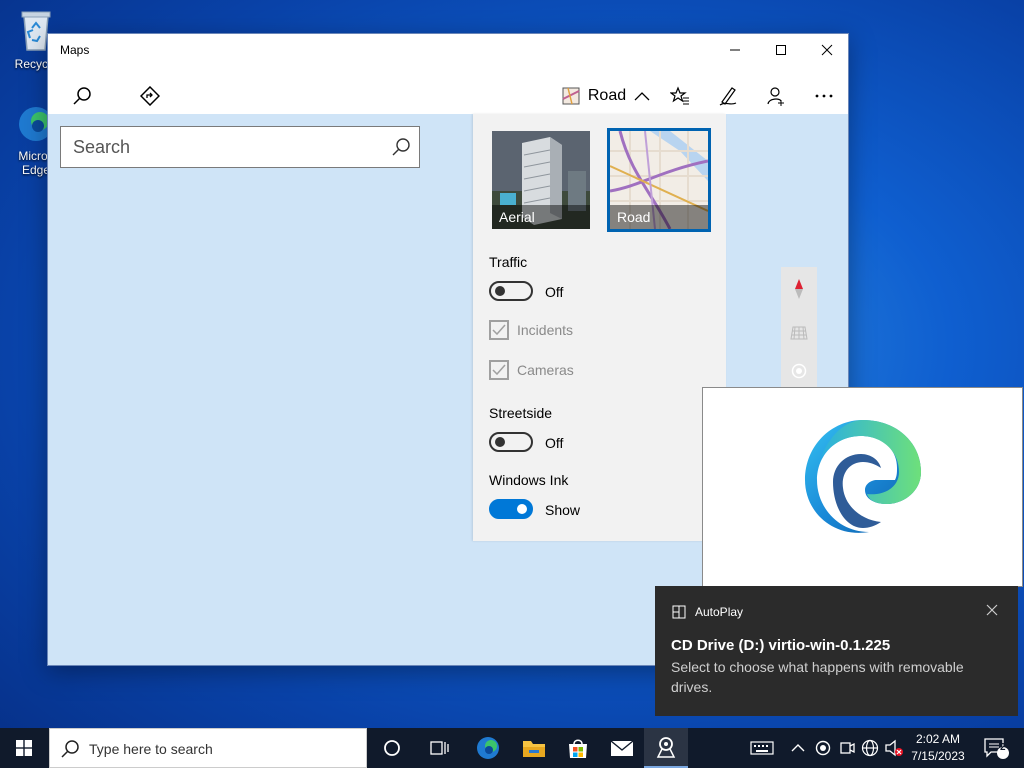 The image size is (1024, 768). I want to click on minimize-icon, so click(735, 50).